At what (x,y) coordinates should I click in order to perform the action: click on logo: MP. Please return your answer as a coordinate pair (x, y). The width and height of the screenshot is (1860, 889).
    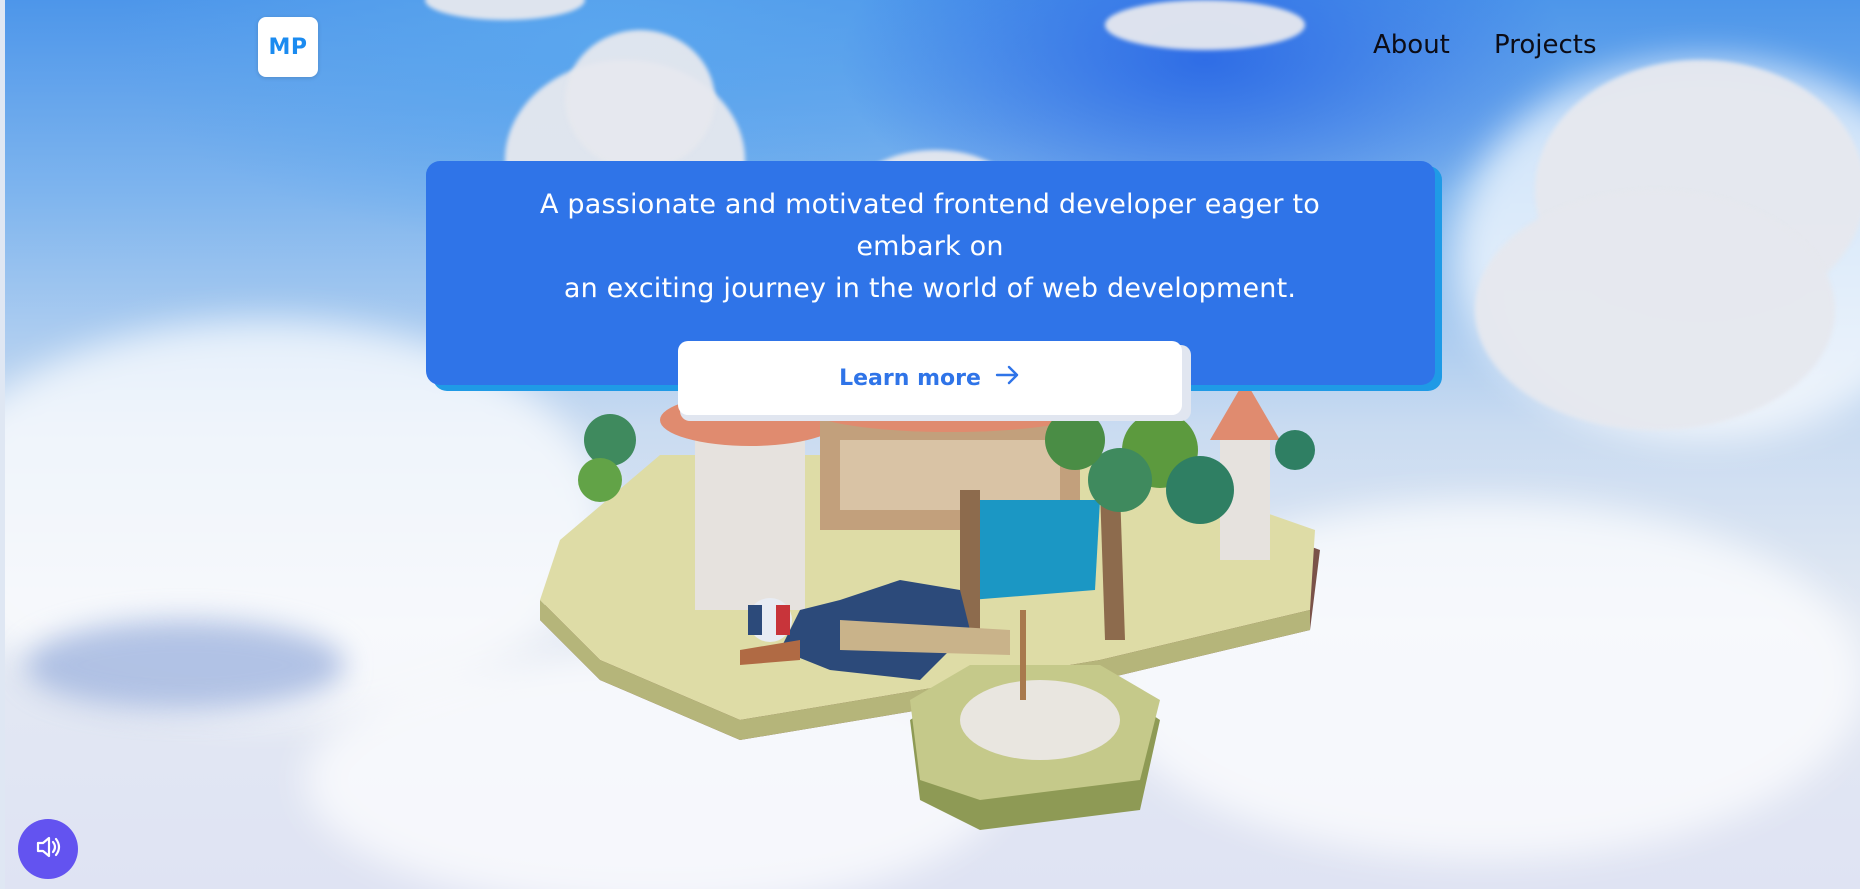
    Looking at the image, I should click on (288, 47).